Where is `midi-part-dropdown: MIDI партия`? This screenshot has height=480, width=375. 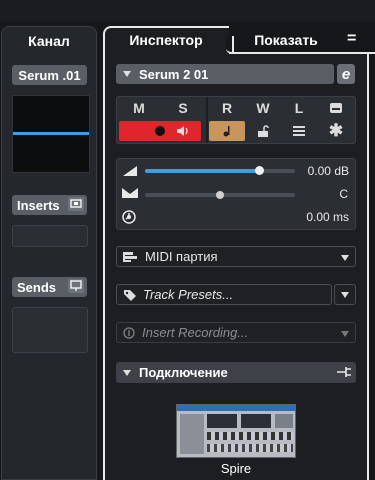
midi-part-dropdown: MIDI партия is located at coordinates (236, 256).